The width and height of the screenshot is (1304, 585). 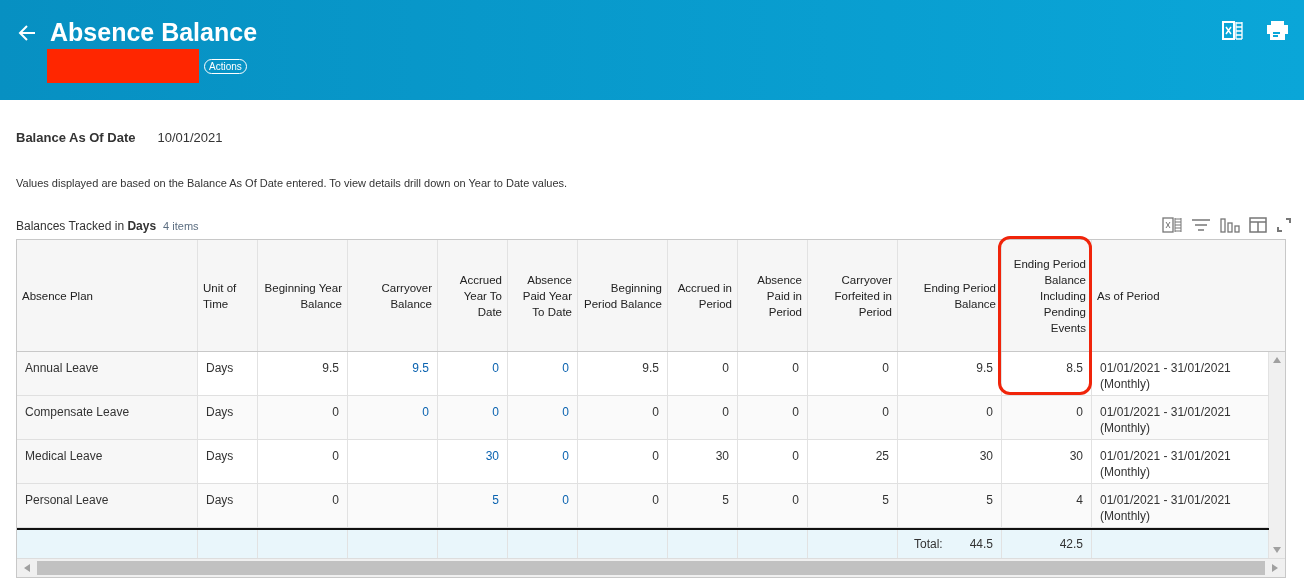 I want to click on column-header: Unit of Time, so click(x=228, y=295).